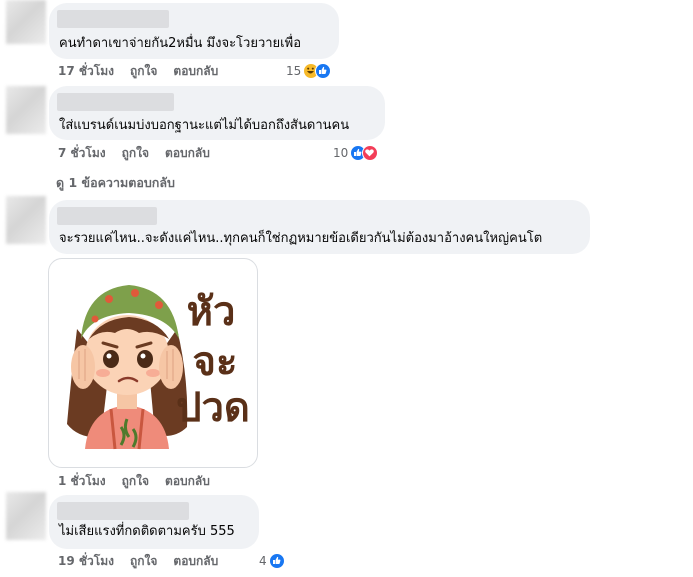  I want to click on comment-bubble: คนทำดาเขาจ่ายกัน2หมื่น มึงจะโวยวายเพื่อ, so click(194, 31).